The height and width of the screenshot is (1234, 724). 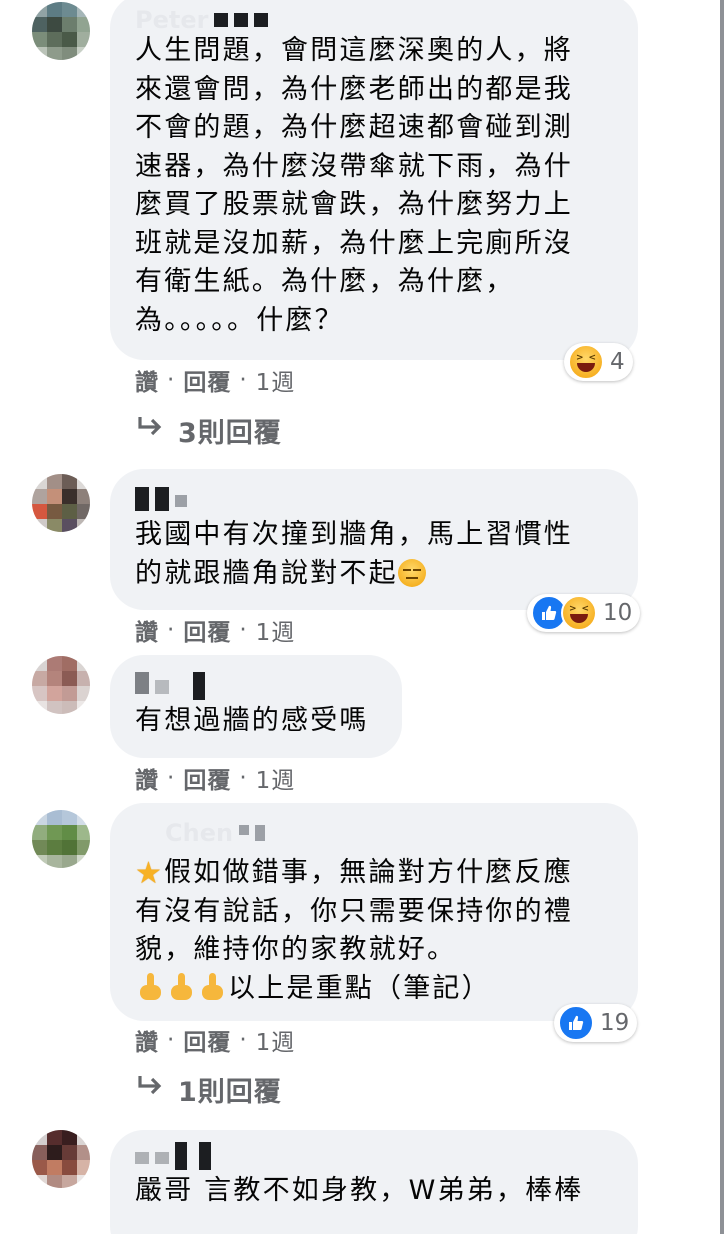 What do you see at coordinates (615, 1023) in the screenshot?
I see `reaction-count: 19` at bounding box center [615, 1023].